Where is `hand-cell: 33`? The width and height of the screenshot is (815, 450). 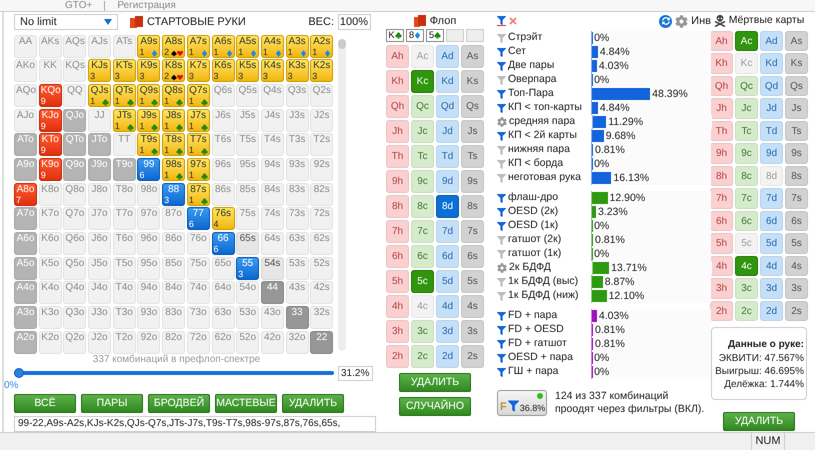 hand-cell: 33 is located at coordinates (297, 318).